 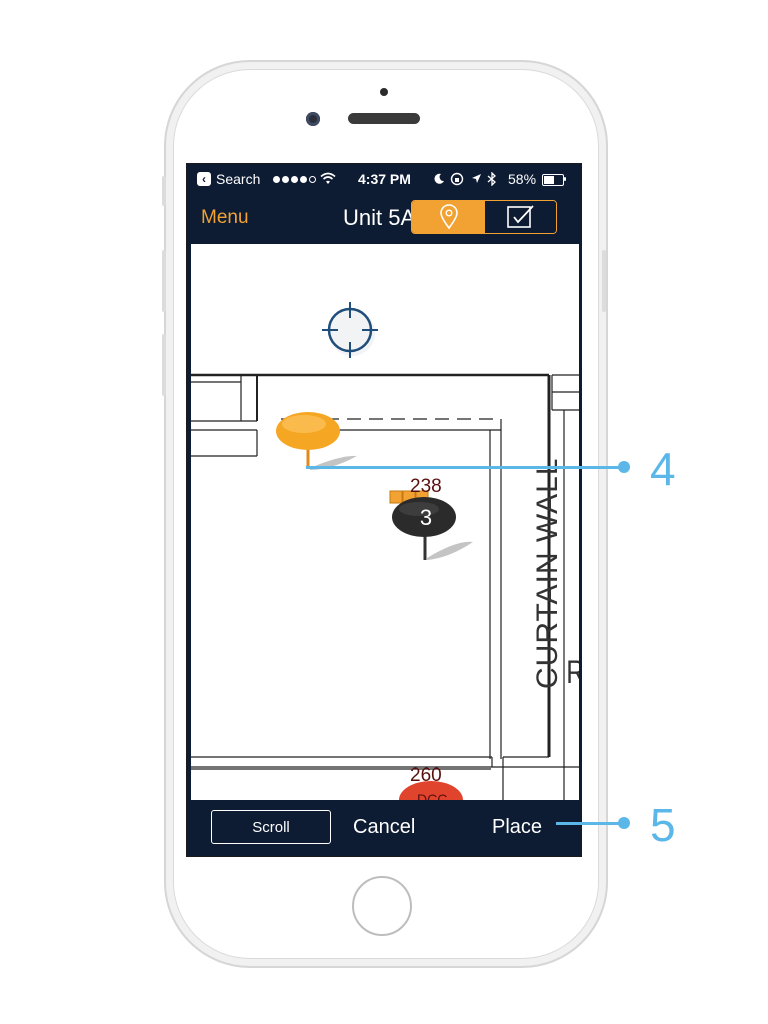 I want to click on pin-260-label: 260, so click(x=426, y=775).